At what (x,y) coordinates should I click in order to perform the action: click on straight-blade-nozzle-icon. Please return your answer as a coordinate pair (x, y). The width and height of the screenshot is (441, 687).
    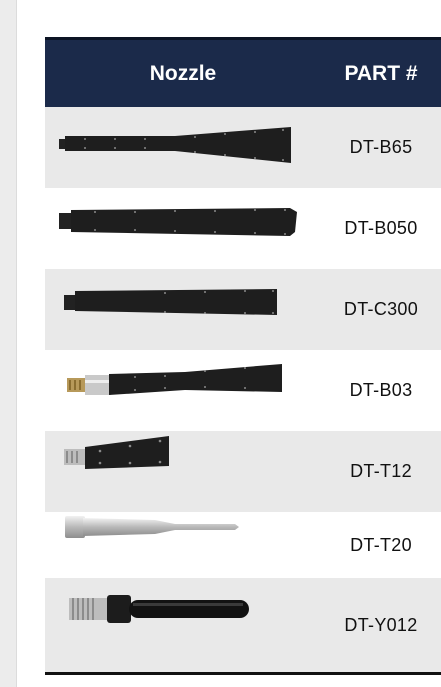
    Looking at the image, I should click on (183, 228).